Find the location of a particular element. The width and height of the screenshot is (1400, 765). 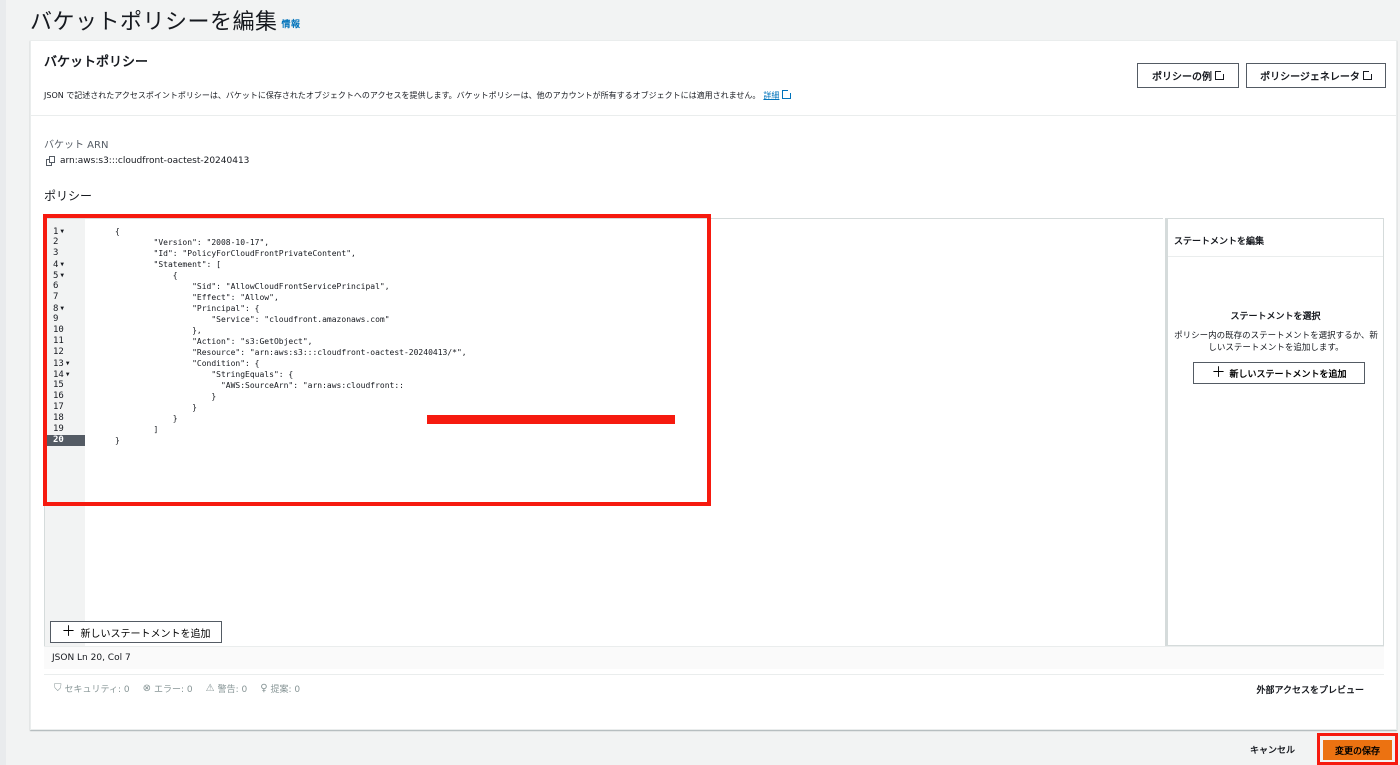

shield-icon: ⛉ is located at coordinates (58, 688).